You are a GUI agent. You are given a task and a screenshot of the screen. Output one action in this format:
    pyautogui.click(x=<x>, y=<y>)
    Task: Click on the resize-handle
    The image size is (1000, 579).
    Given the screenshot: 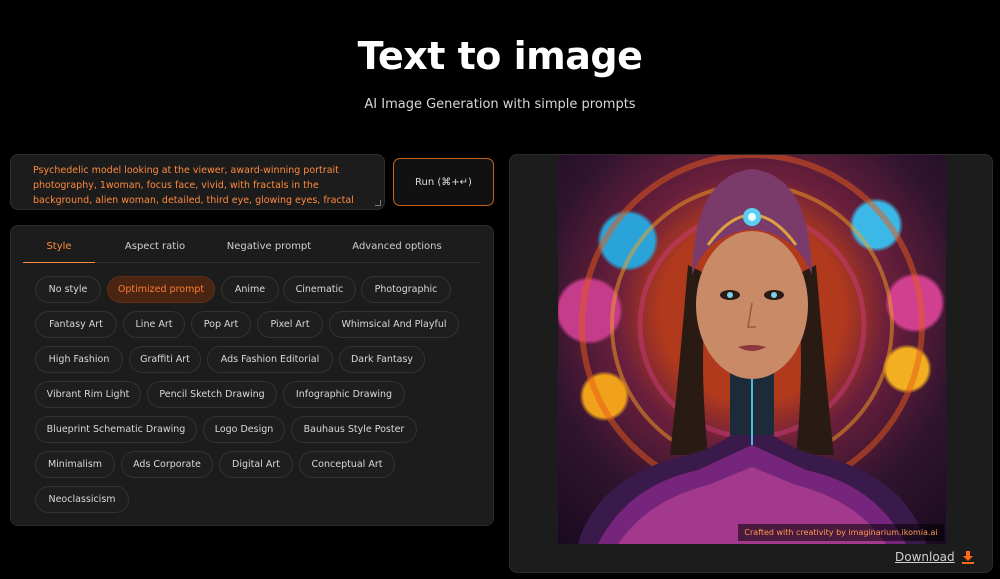 What is the action you would take?
    pyautogui.click(x=378, y=203)
    